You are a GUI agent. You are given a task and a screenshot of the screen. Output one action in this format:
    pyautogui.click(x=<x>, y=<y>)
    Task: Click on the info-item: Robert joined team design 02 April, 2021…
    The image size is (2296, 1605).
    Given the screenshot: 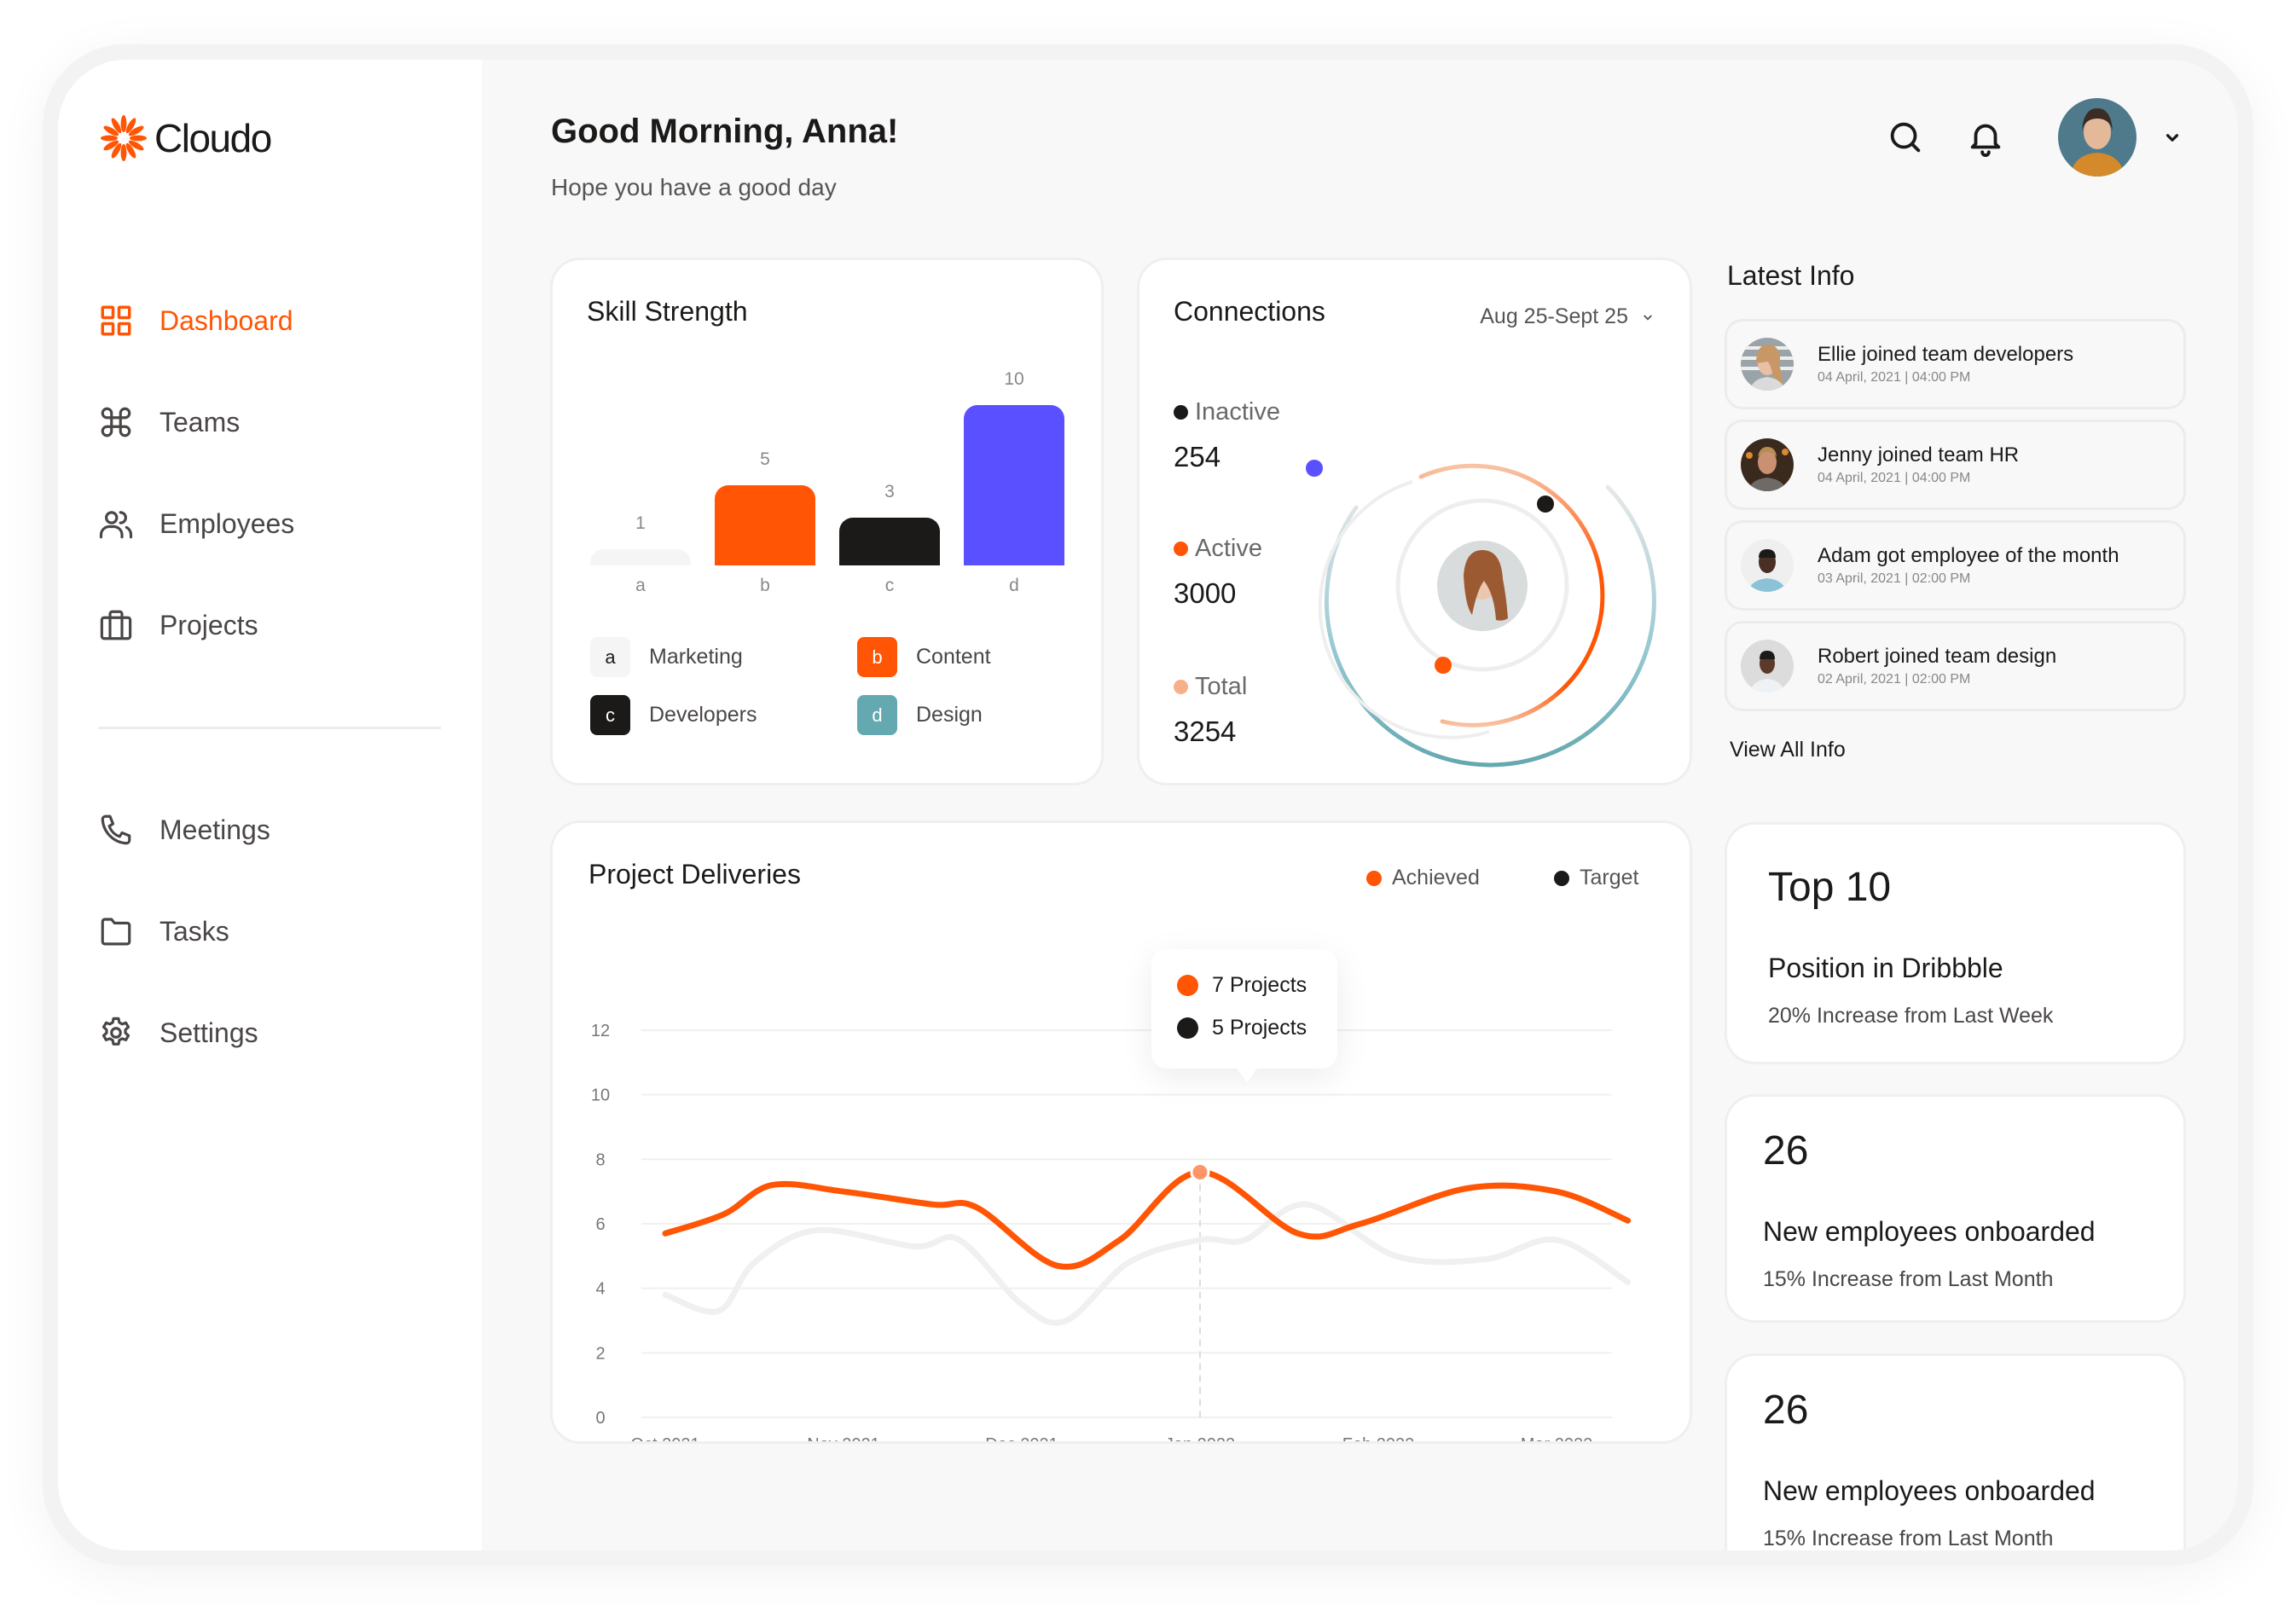 What is the action you would take?
    pyautogui.click(x=1955, y=666)
    